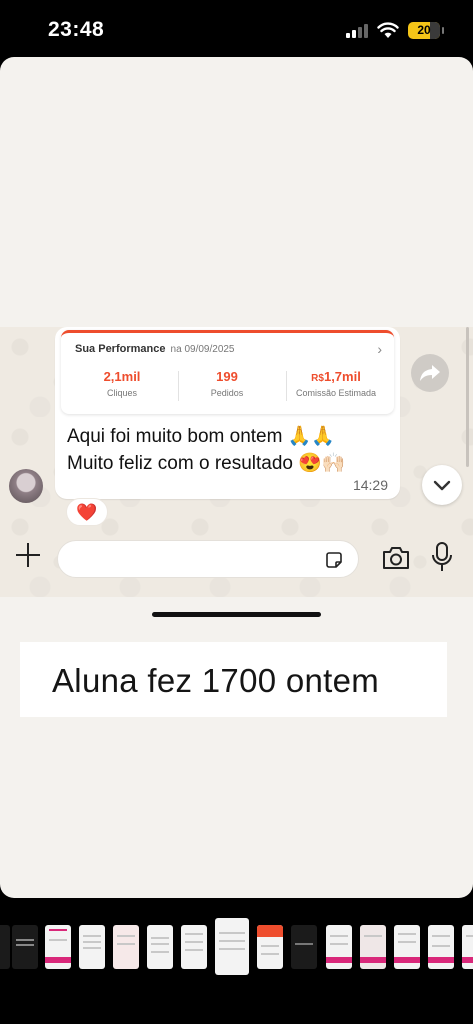 The width and height of the screenshot is (473, 1024). What do you see at coordinates (122, 376) in the screenshot?
I see `stat-clicks-value: 2,1mil` at bounding box center [122, 376].